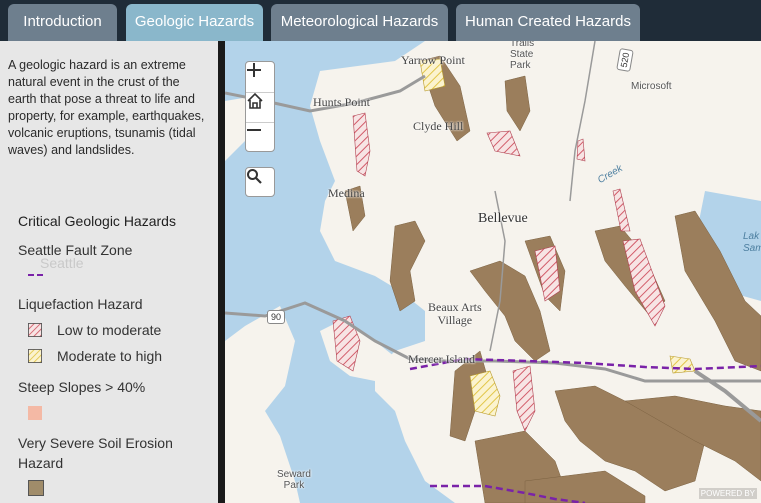  Describe the element at coordinates (36, 488) in the screenshot. I see `soil-erosion-swatch` at that location.